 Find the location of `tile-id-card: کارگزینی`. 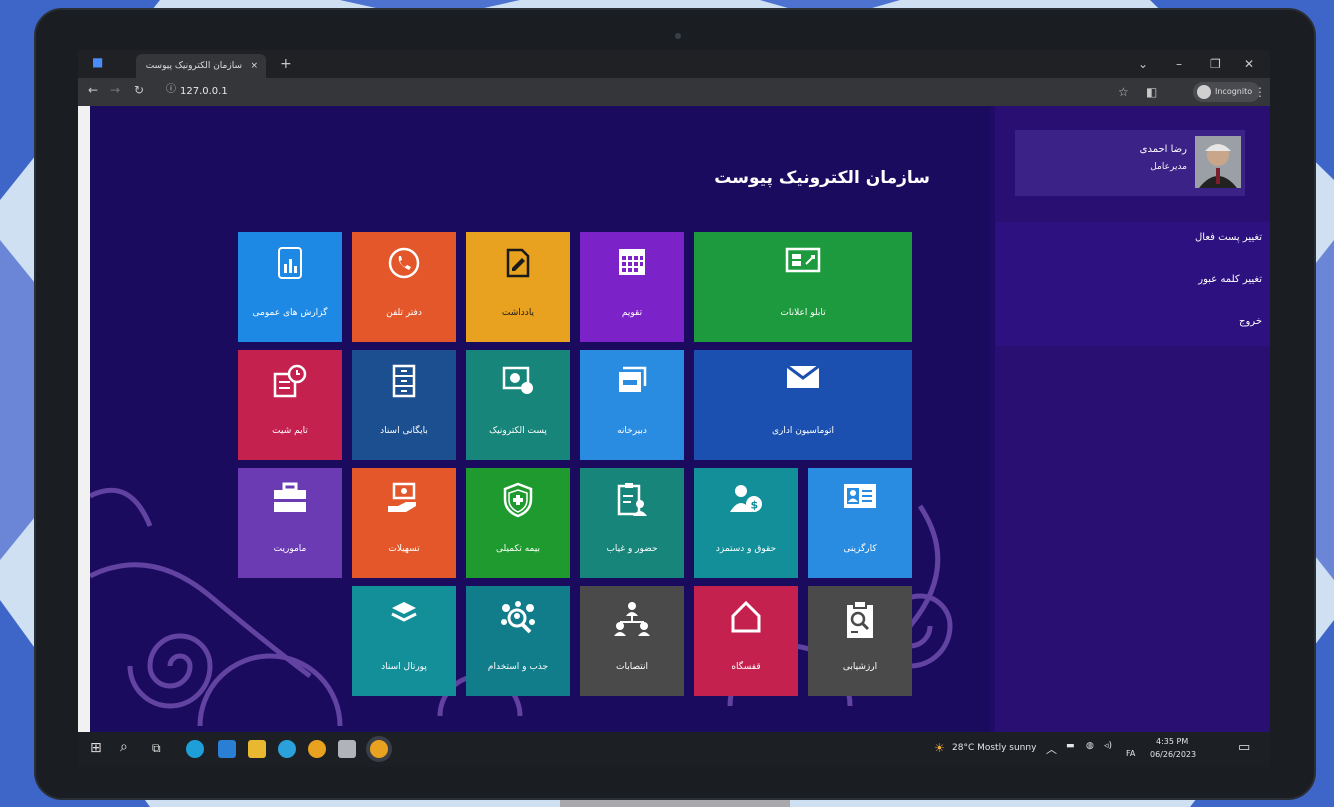

tile-id-card: کارگزینی is located at coordinates (860, 523).